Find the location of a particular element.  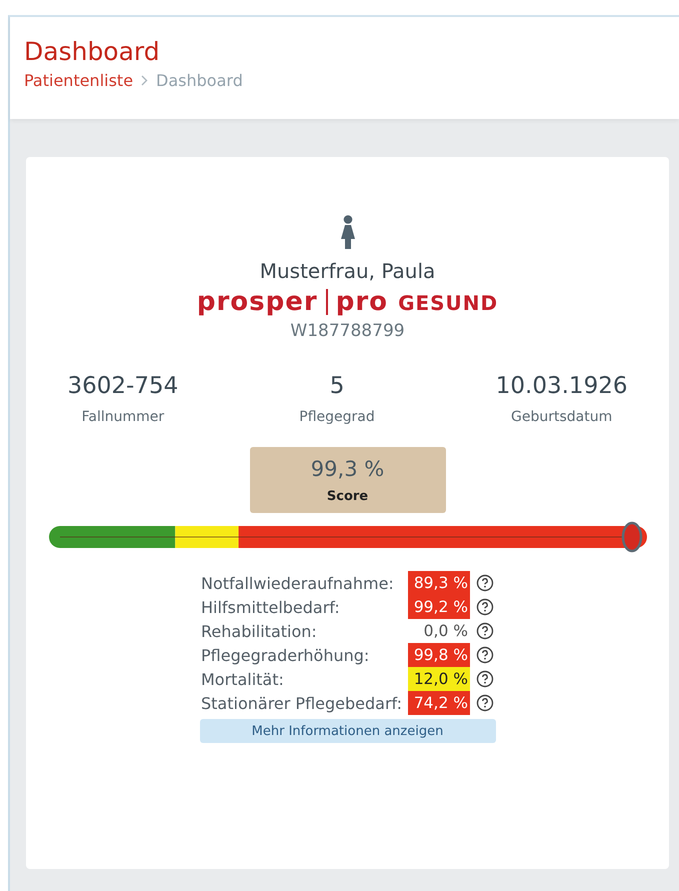

patient-name: Musterfrau, Paula is located at coordinates (348, 271).